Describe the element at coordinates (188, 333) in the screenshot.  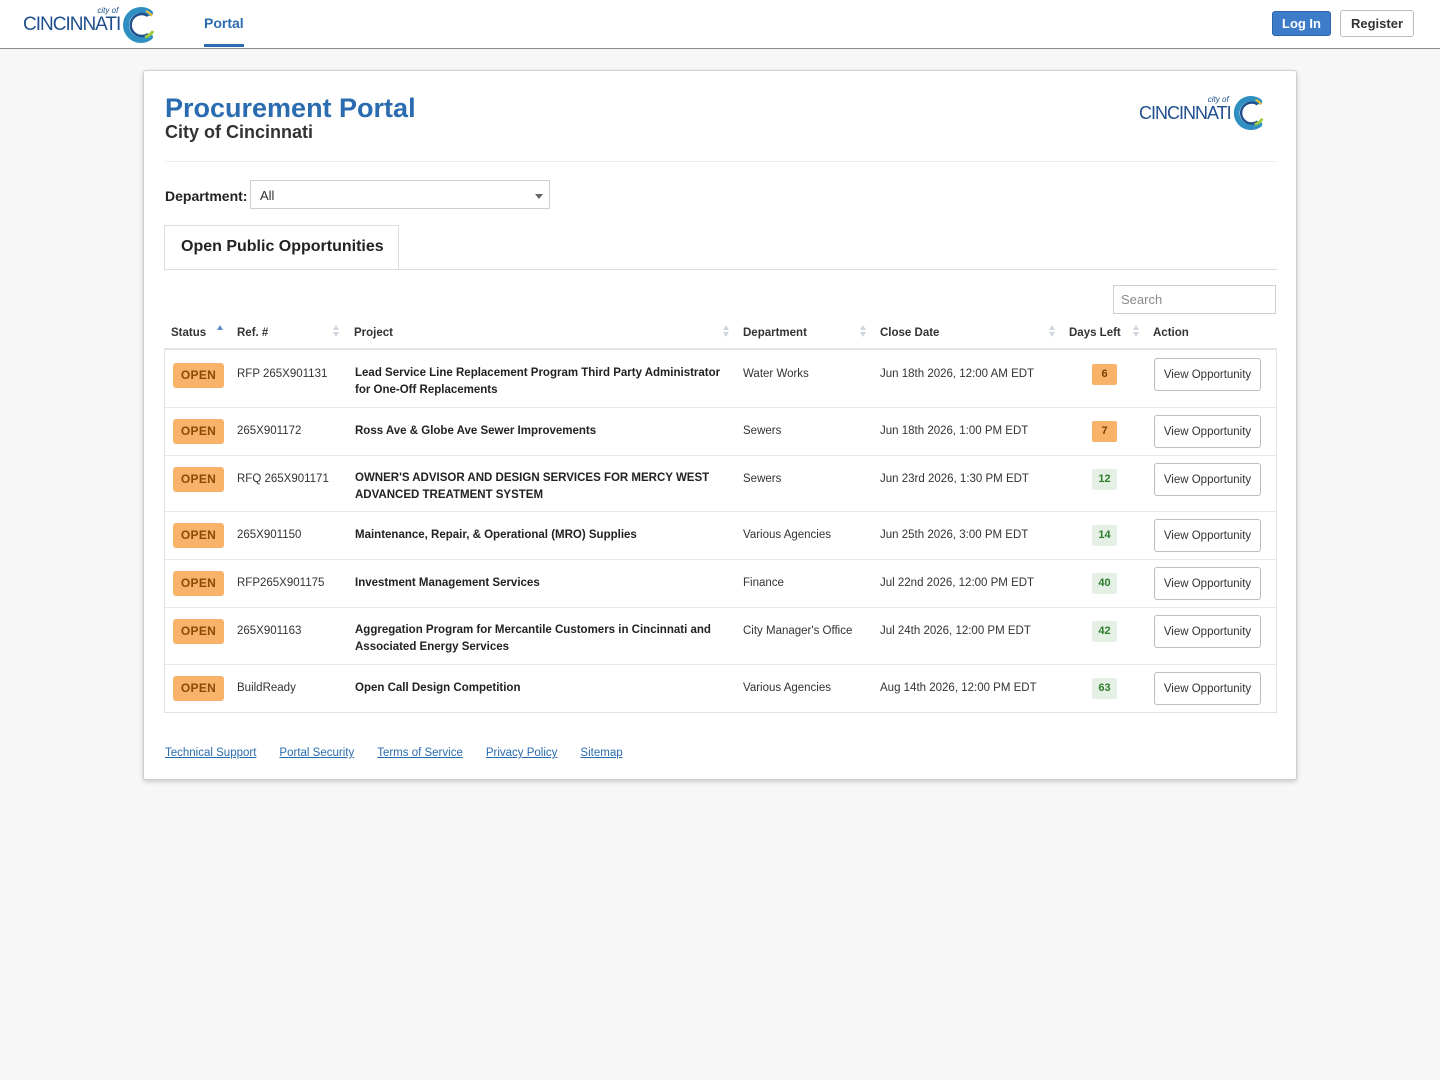
I see `column-header-status: Status` at that location.